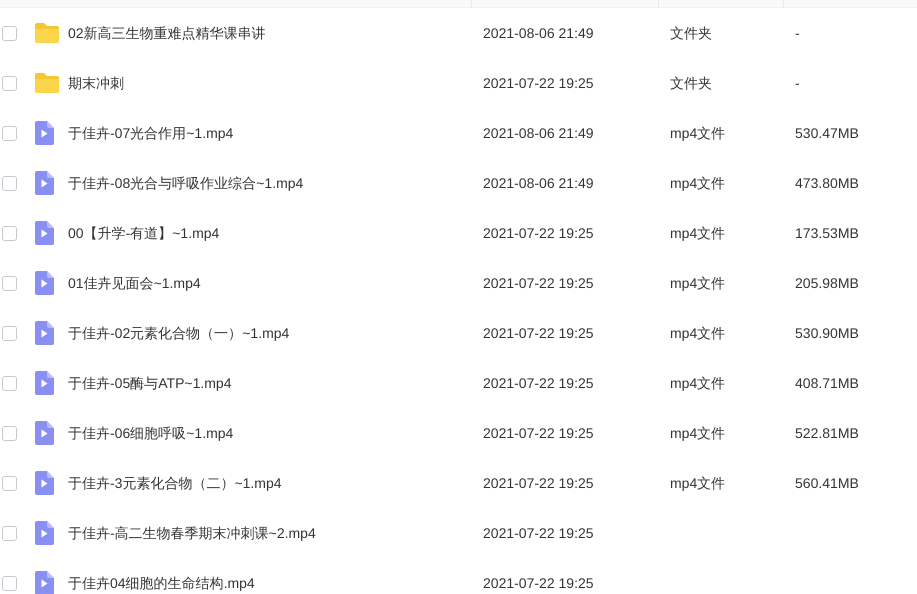  I want to click on file-name: 于佳卉-06细胞呼吸~1.mp4, so click(151, 432).